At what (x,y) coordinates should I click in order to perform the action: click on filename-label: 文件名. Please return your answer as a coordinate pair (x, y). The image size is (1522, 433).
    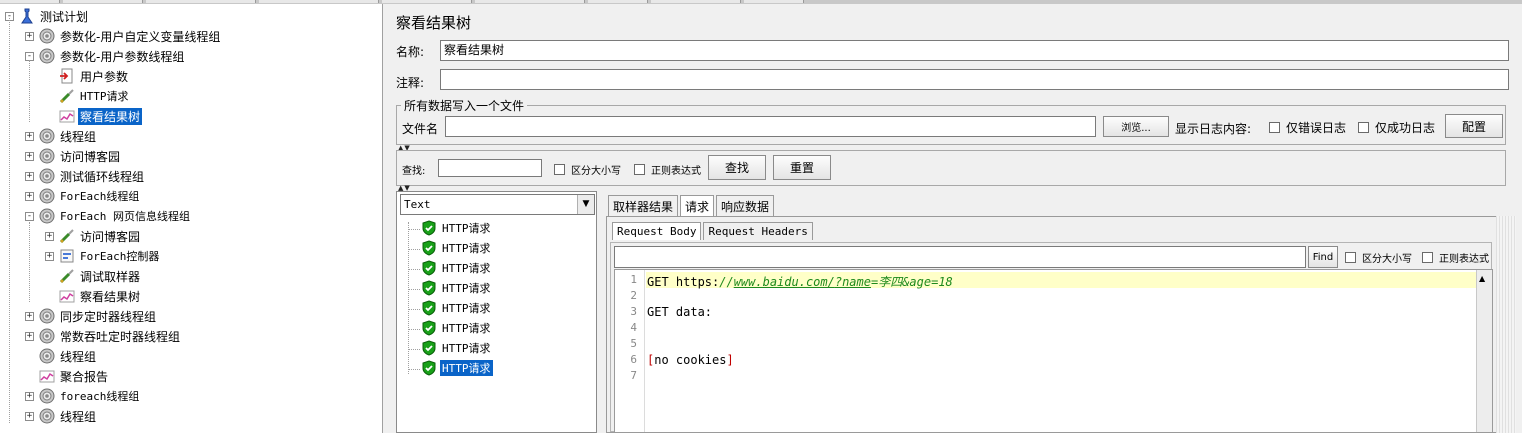
    Looking at the image, I should click on (420, 129).